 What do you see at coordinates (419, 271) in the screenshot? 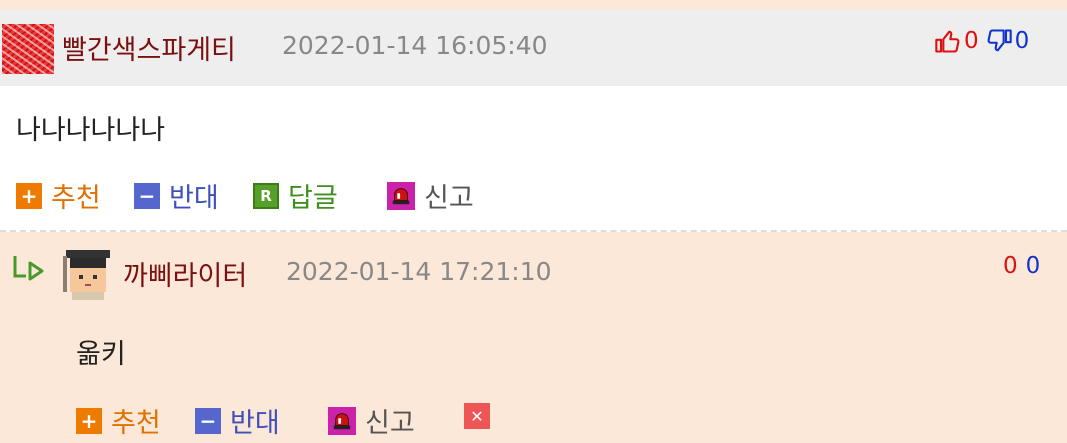
I see `comment-datetime: 2022-01-14 17:21:10` at bounding box center [419, 271].